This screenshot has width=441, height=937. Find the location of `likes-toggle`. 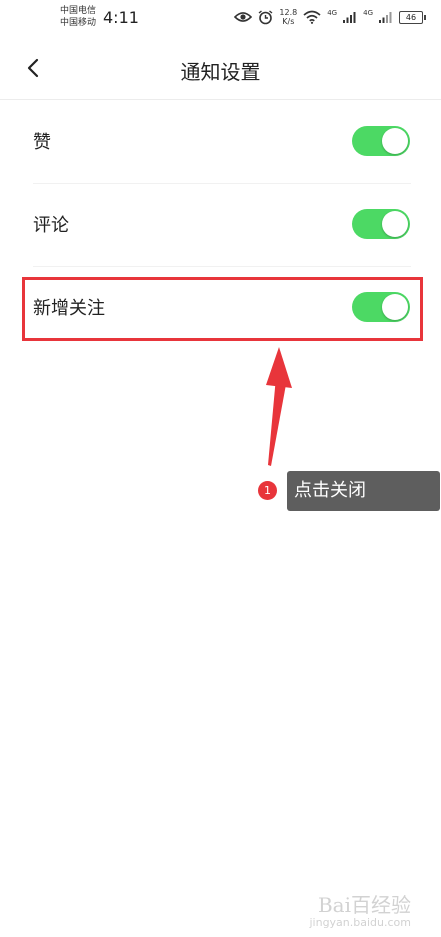

likes-toggle is located at coordinates (381, 141).